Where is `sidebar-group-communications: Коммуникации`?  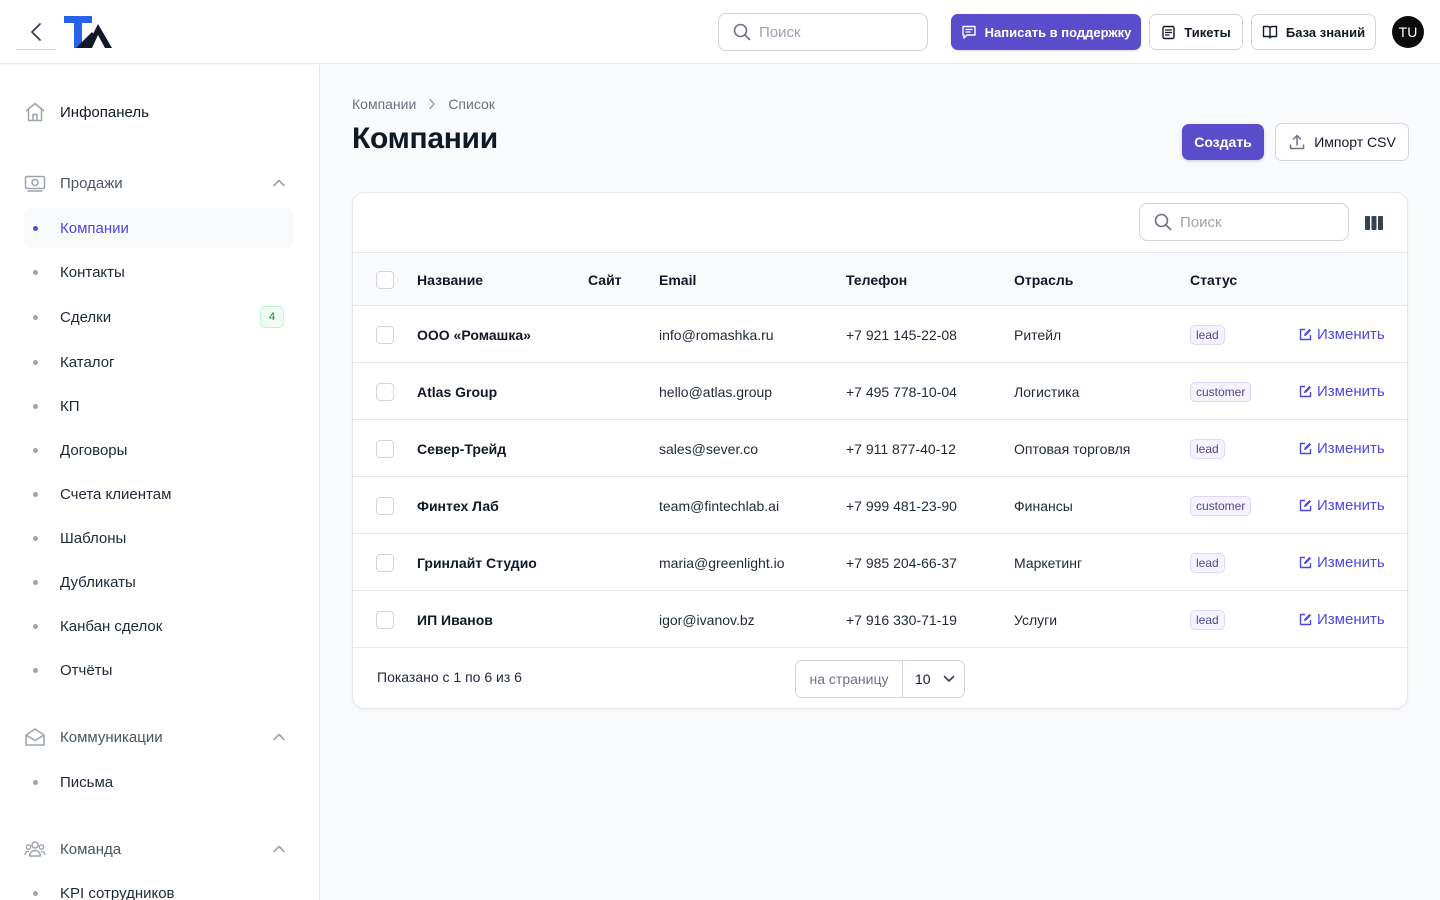 sidebar-group-communications: Коммуникации is located at coordinates (155, 737).